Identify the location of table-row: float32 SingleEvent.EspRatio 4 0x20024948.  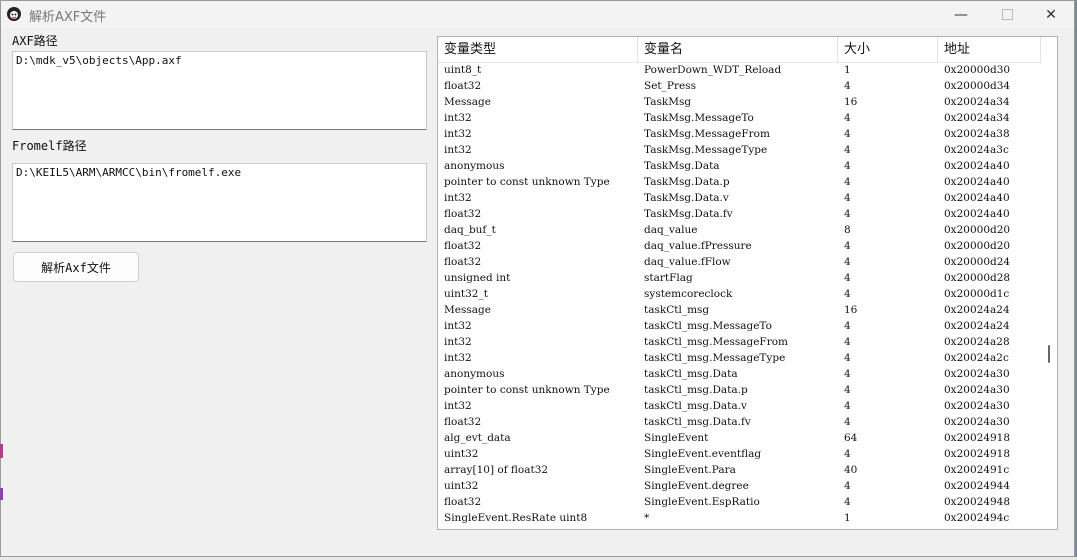
(739, 502).